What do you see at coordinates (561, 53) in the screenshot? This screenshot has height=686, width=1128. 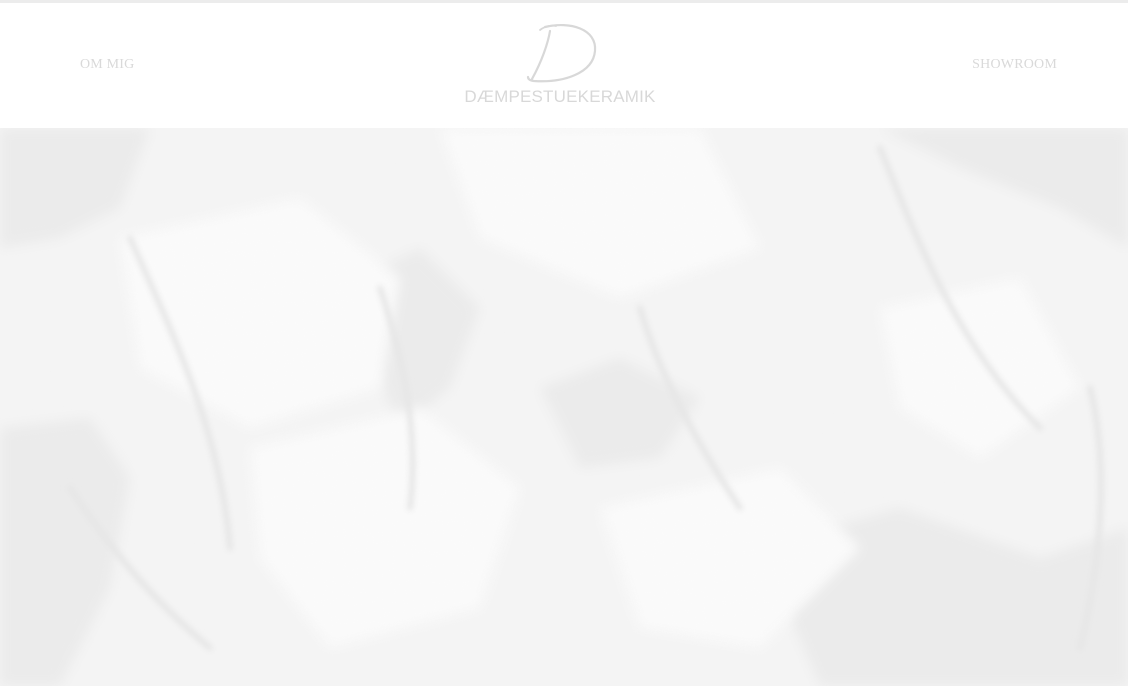 I see `logo-monogram-d-icon` at bounding box center [561, 53].